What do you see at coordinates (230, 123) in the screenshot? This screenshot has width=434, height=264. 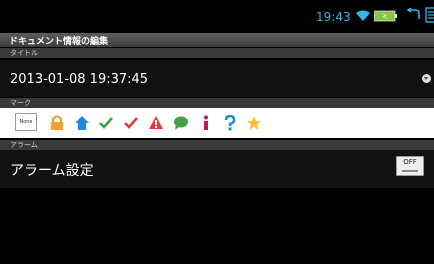 I see `question-icon` at bounding box center [230, 123].